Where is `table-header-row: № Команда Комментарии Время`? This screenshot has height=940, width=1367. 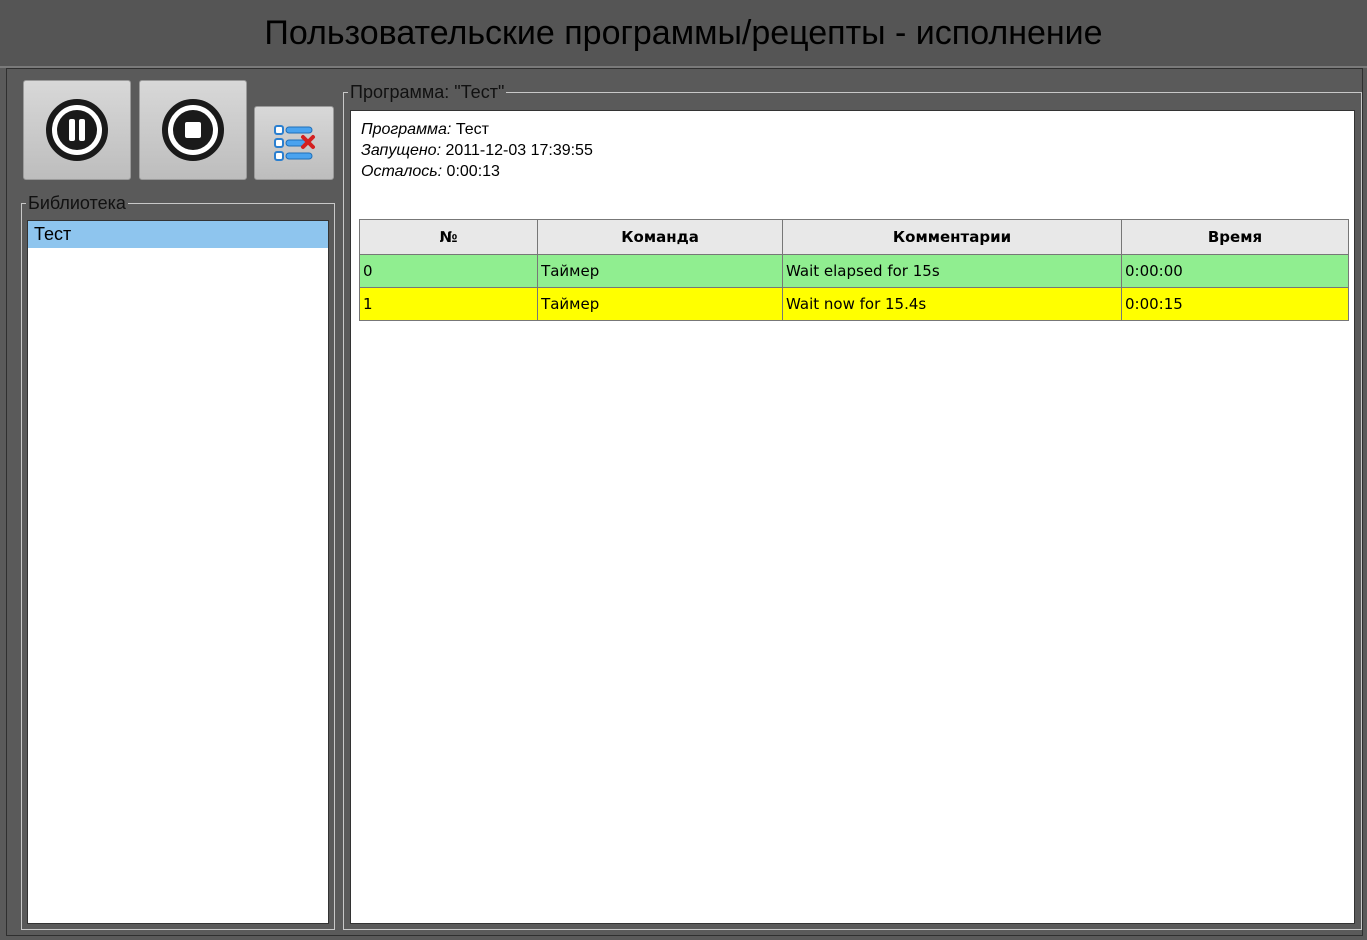 table-header-row: № Команда Комментарии Время is located at coordinates (854, 237).